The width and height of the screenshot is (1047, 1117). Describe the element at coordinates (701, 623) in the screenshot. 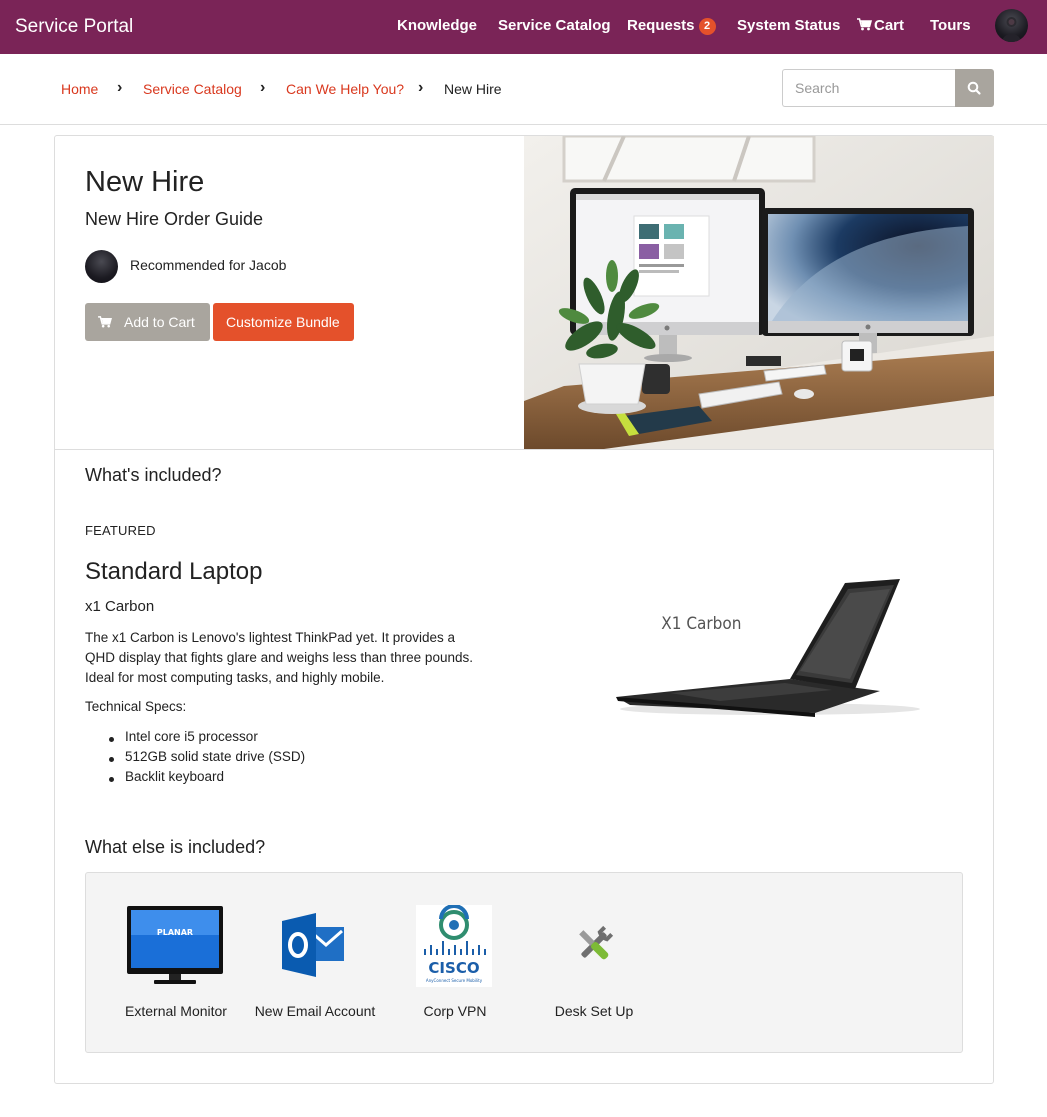

I see `laptop-image-caption: X1 Carbon` at that location.